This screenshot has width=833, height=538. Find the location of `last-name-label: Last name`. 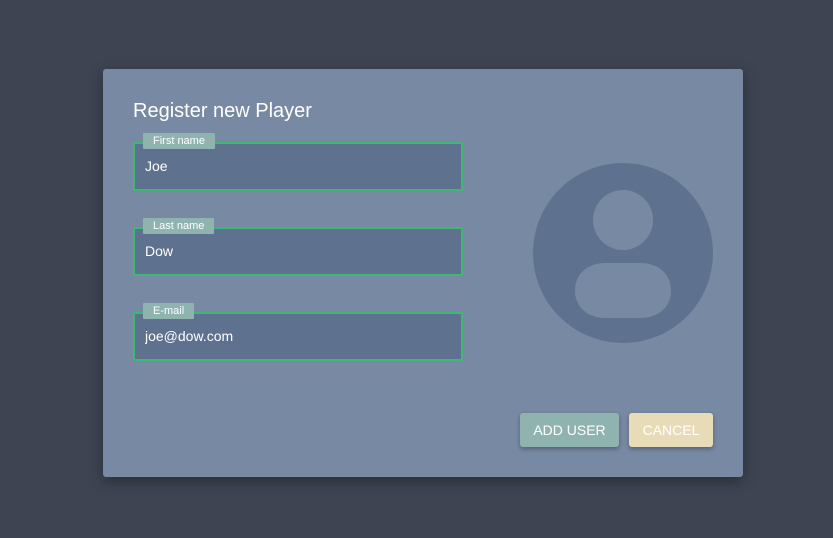

last-name-label: Last name is located at coordinates (179, 226).